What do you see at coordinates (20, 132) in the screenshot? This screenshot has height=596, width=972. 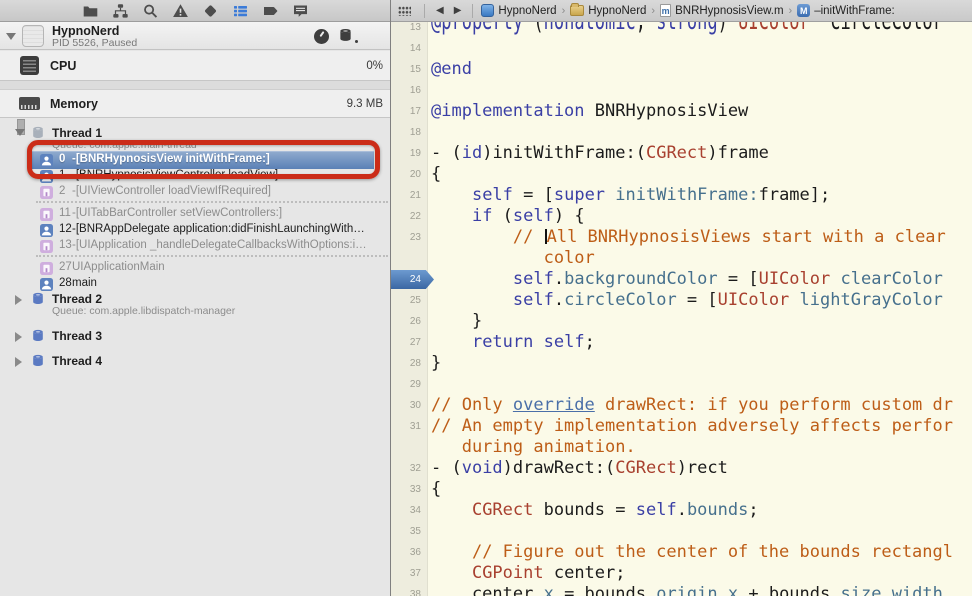 I see `disclosure-open-icon` at bounding box center [20, 132].